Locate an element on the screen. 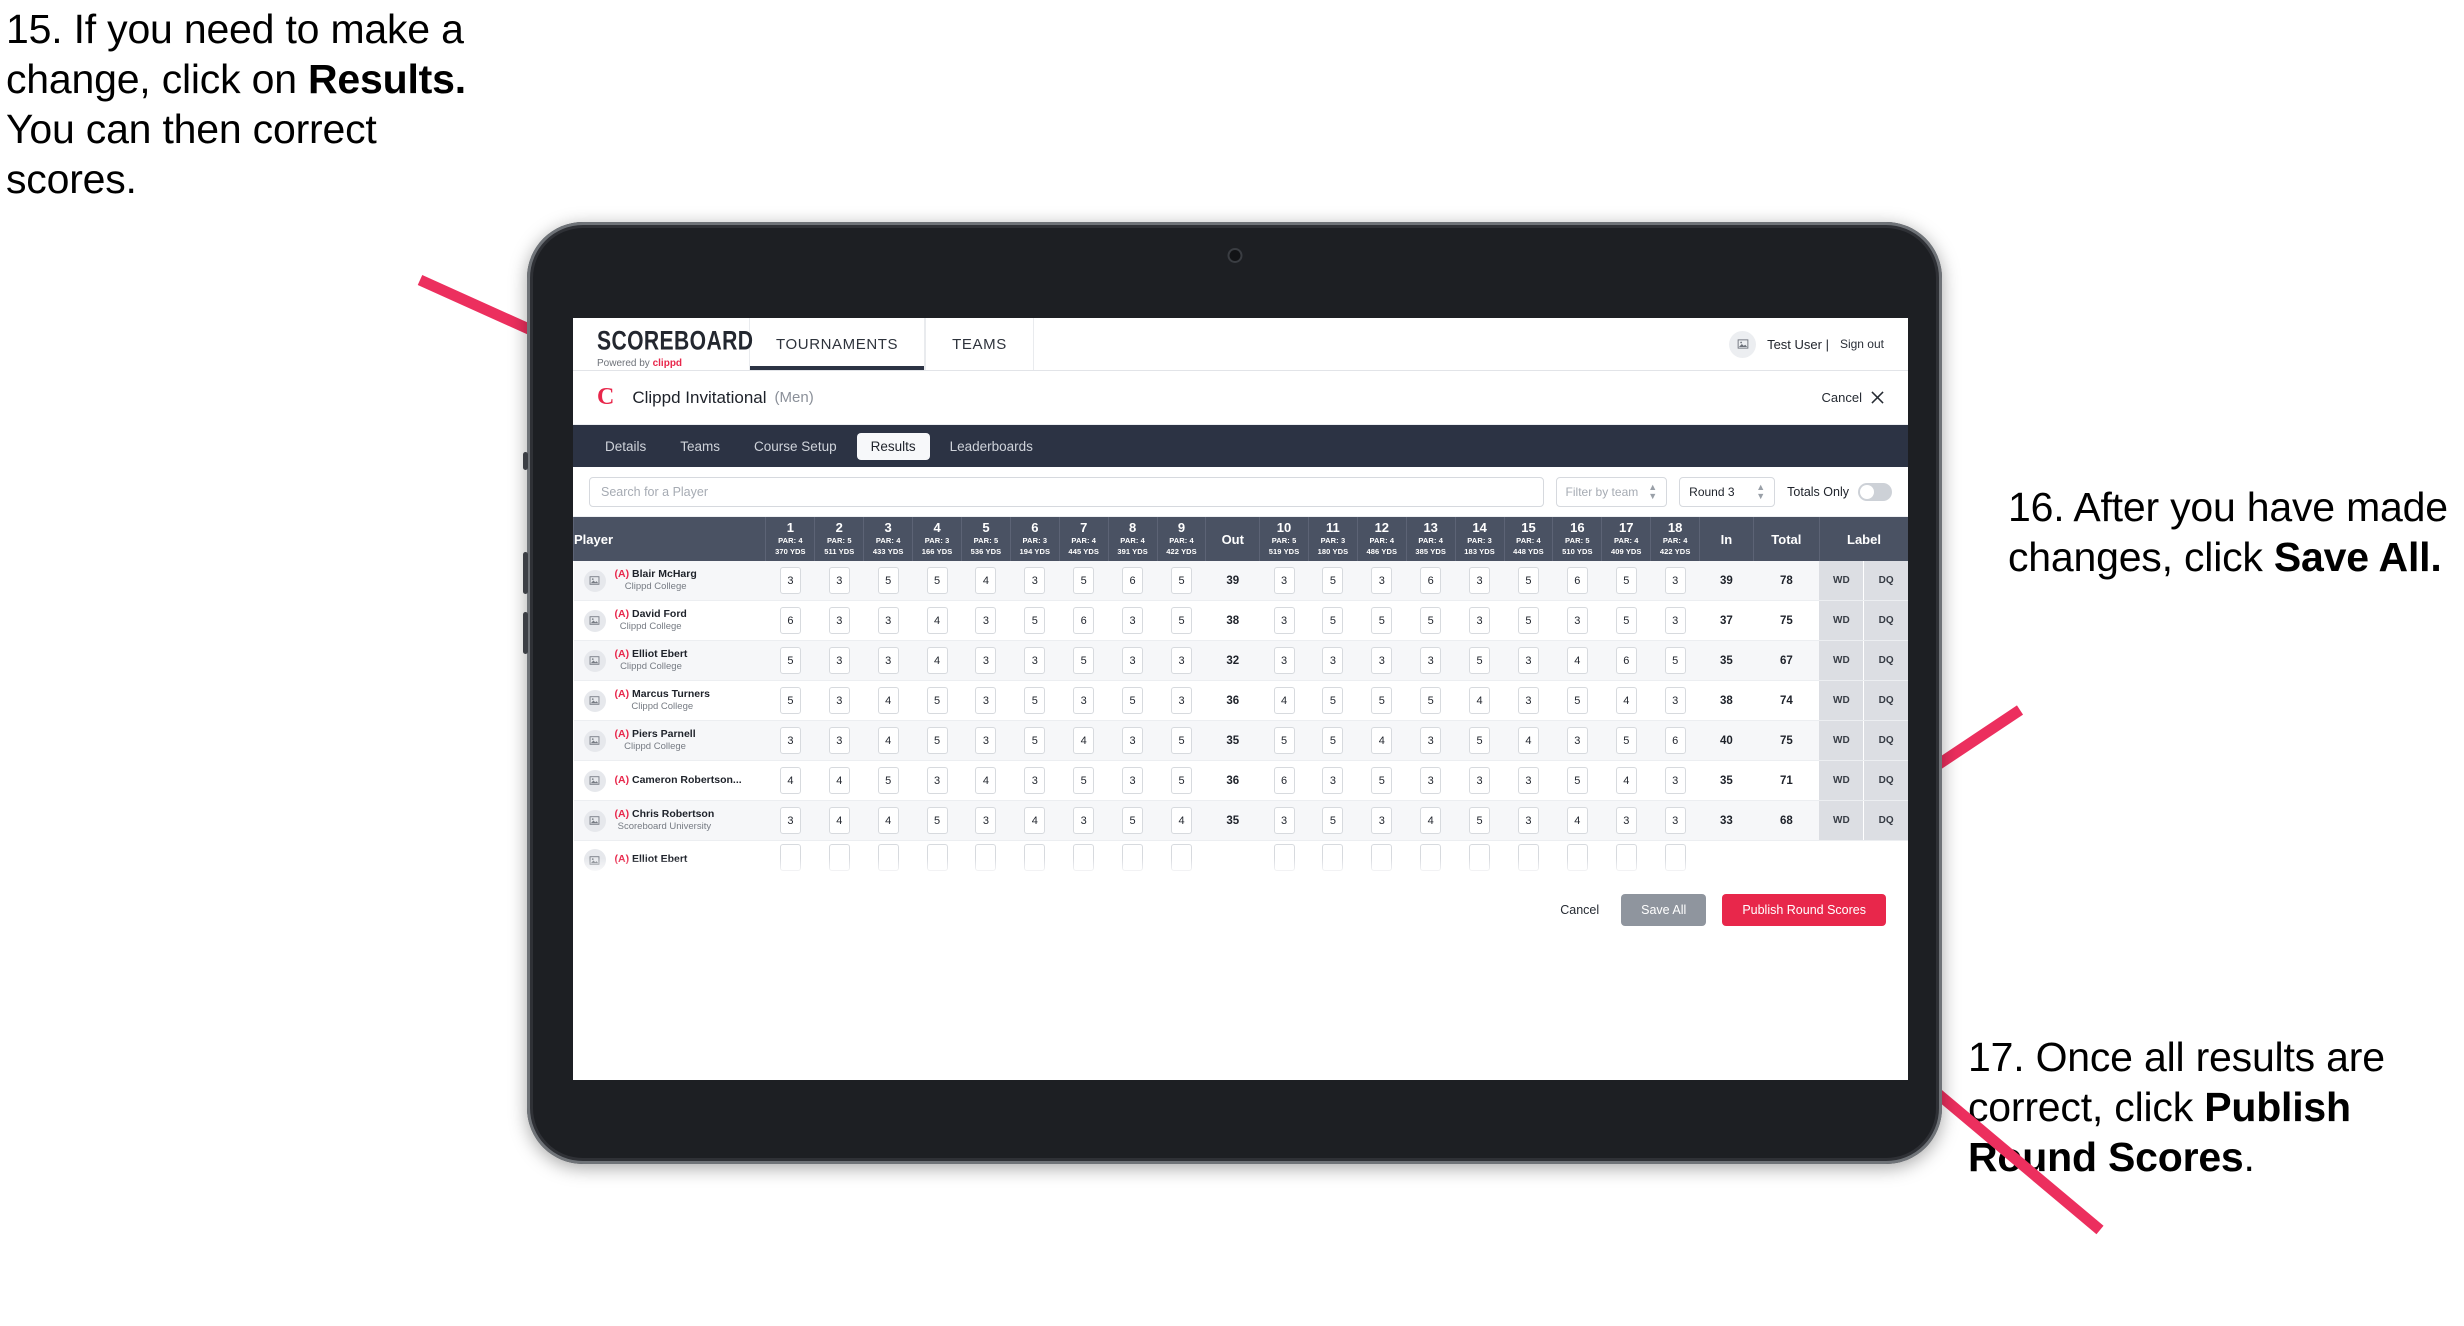 The width and height of the screenshot is (2464, 1326). score-cell-hole-10: 3 is located at coordinates (1284, 821).